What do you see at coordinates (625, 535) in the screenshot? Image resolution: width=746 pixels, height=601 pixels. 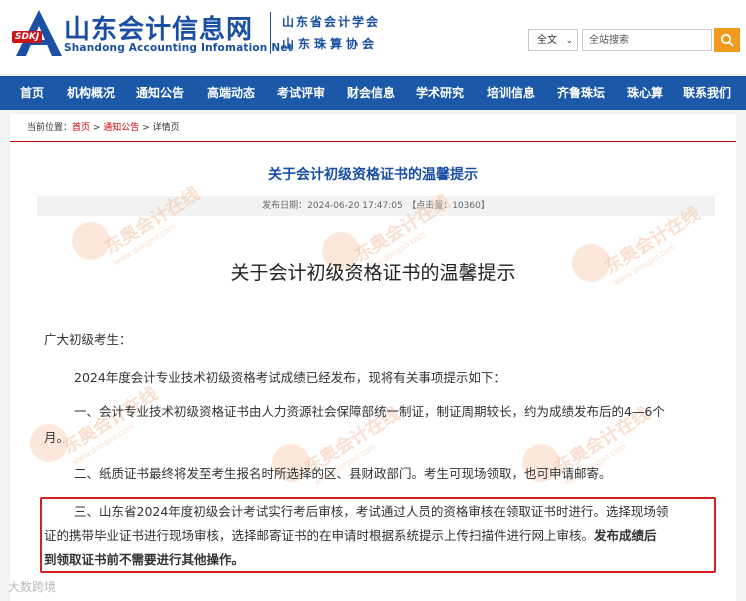 I see `paragraph-3-bold: 发布成绩后` at bounding box center [625, 535].